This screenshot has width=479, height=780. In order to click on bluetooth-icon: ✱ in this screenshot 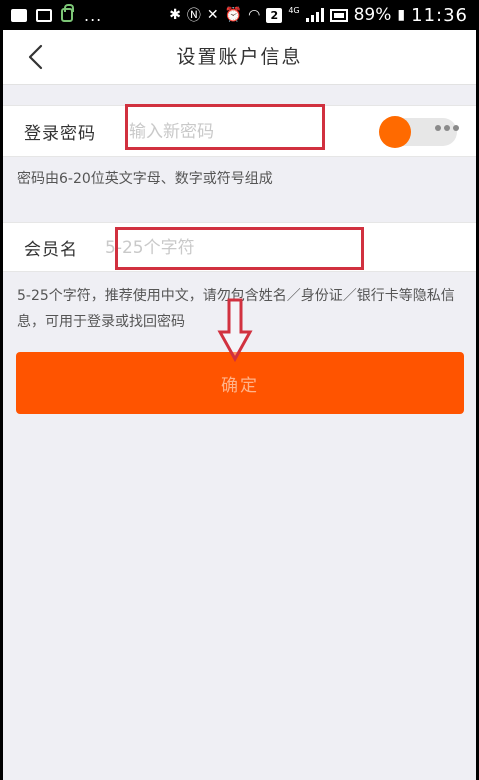, I will do `click(175, 15)`.